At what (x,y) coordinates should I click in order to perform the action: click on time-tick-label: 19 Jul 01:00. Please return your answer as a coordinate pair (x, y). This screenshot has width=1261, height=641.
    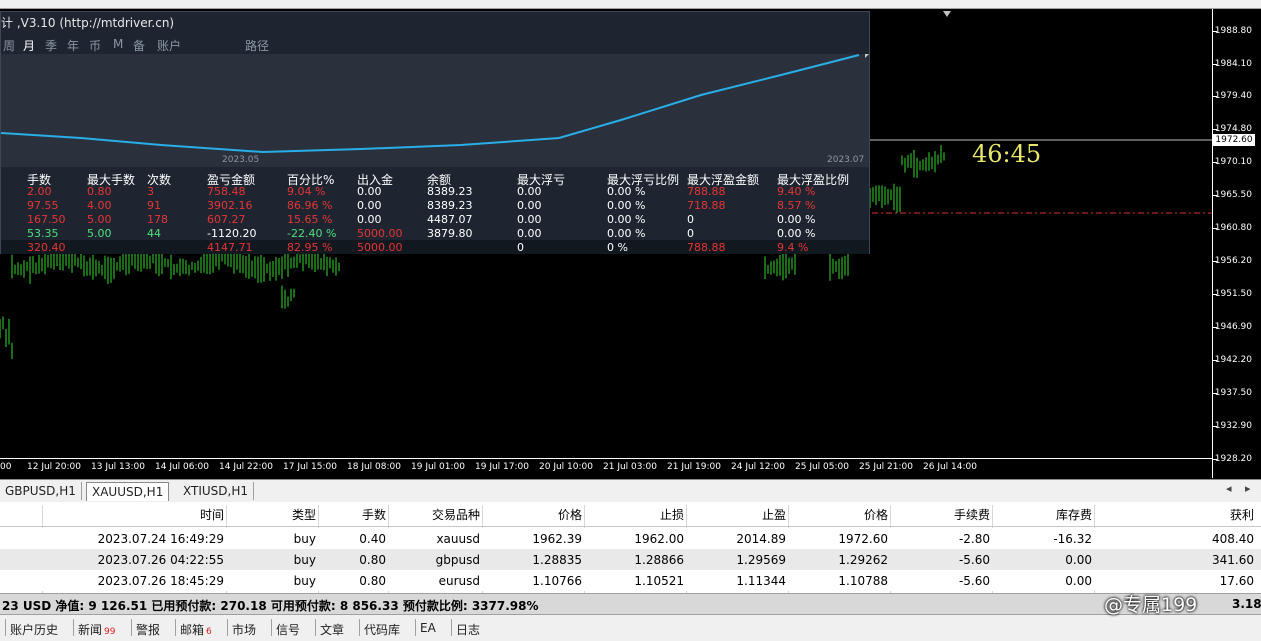
    Looking at the image, I should click on (438, 467).